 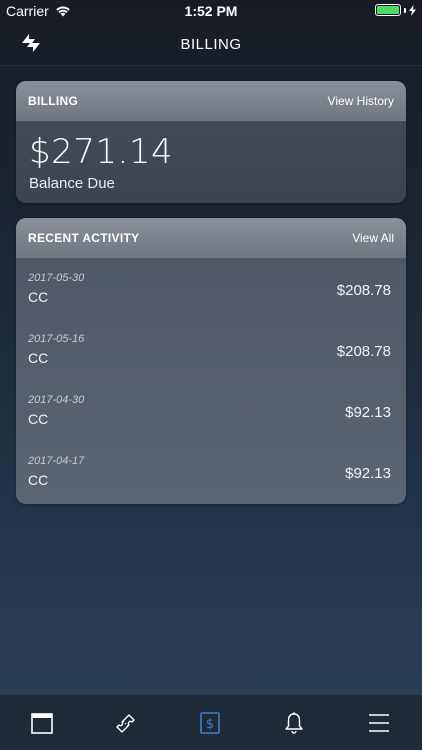 I want to click on tab-calendar, so click(x=42, y=723).